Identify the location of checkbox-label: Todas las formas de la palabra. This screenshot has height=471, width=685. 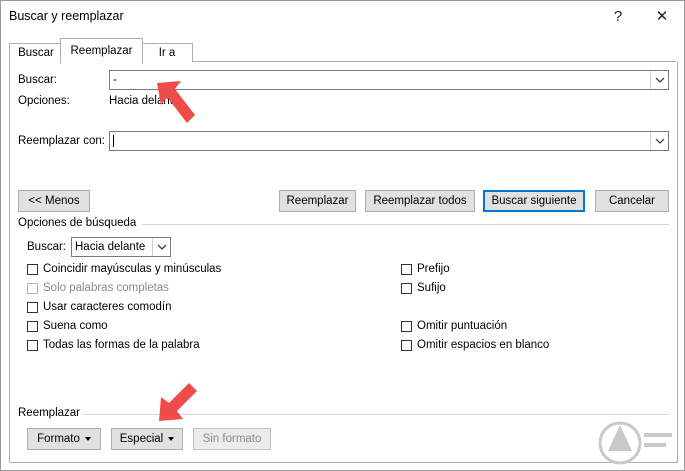
(121, 345).